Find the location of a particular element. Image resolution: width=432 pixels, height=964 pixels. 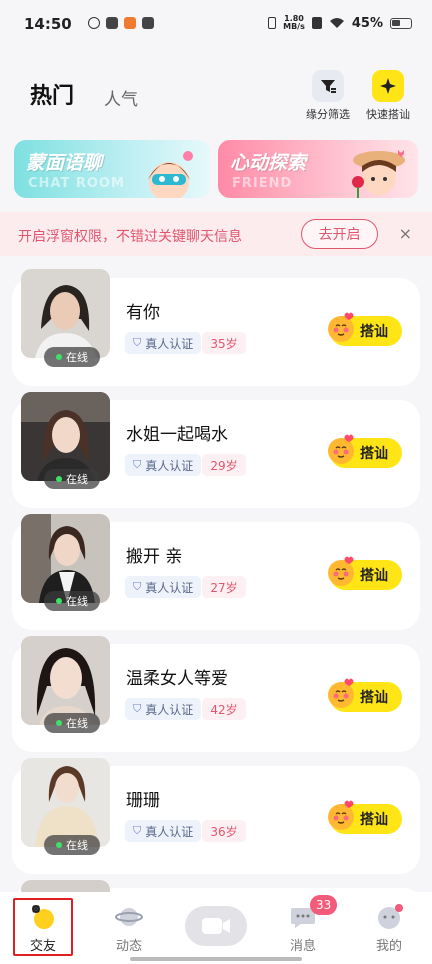

status-notification-icons is located at coordinates (121, 23).